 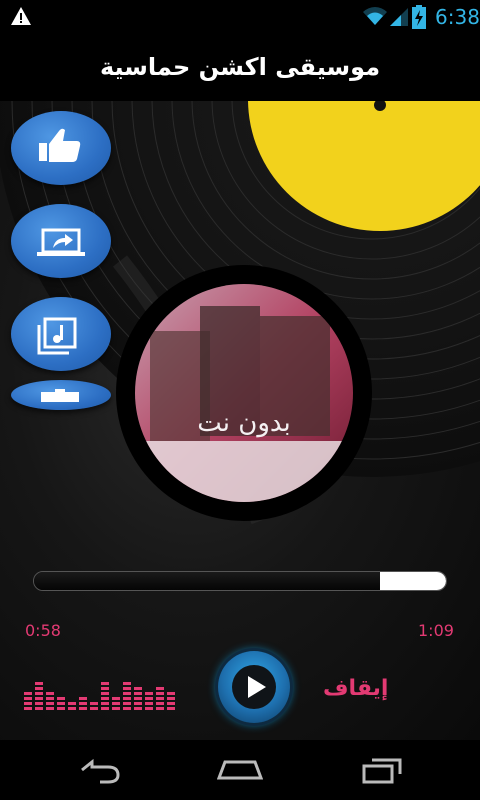 I want to click on seek-bar, so click(x=240, y=581).